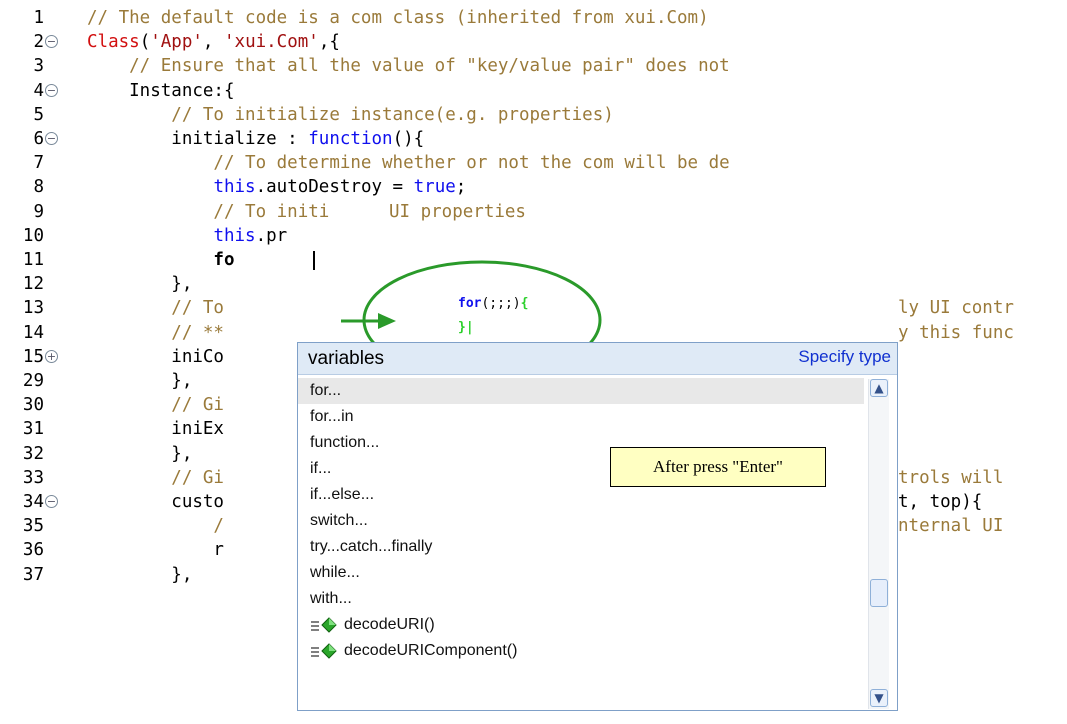 This screenshot has width=1067, height=724. I want to click on code-token: fo, so click(161, 260).